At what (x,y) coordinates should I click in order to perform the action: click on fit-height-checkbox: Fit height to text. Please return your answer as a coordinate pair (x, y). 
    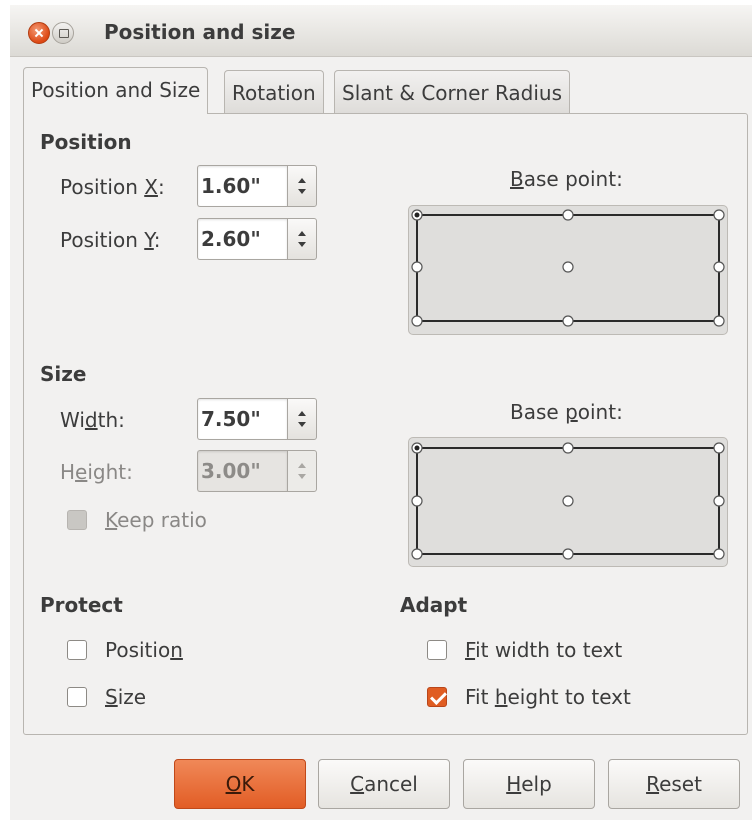
    Looking at the image, I should click on (529, 697).